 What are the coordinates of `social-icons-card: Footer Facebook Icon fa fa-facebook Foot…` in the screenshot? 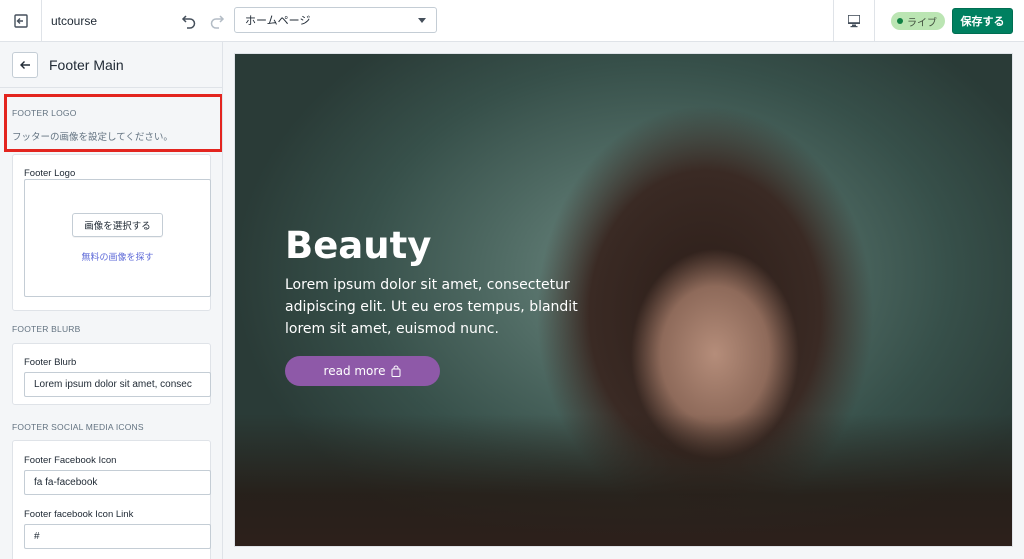 It's located at (111, 499).